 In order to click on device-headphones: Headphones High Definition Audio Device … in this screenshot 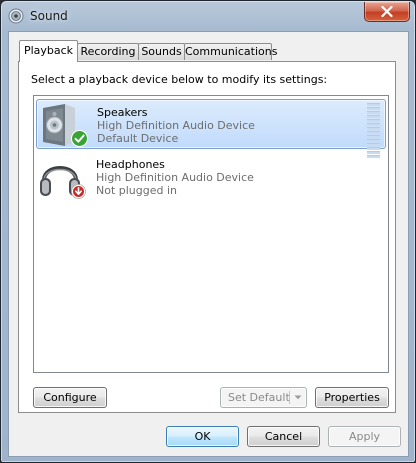, I will do `click(211, 177)`.